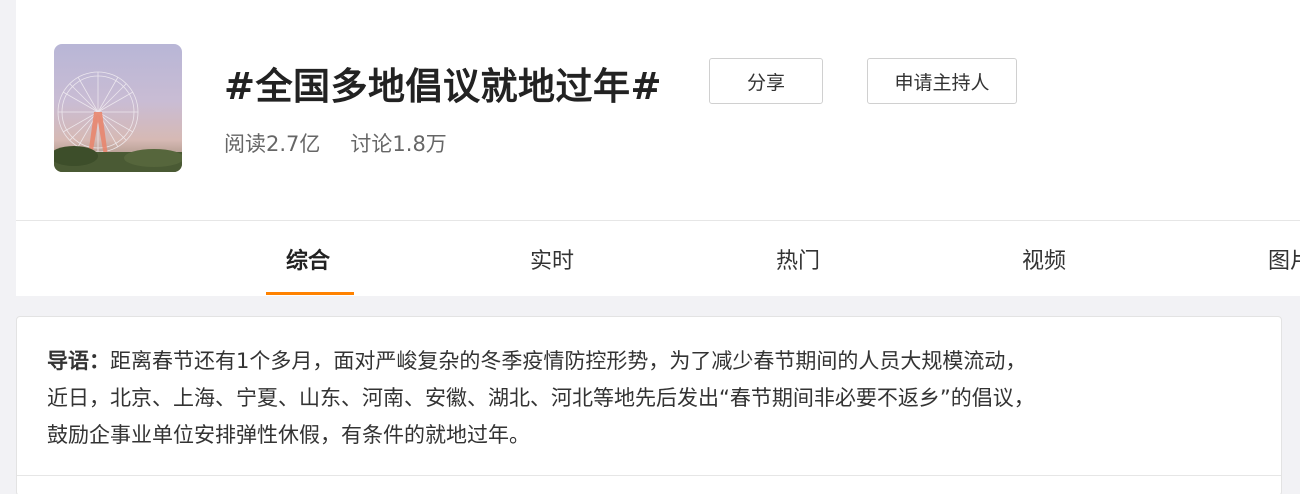  I want to click on intro-divider, so click(649, 475).